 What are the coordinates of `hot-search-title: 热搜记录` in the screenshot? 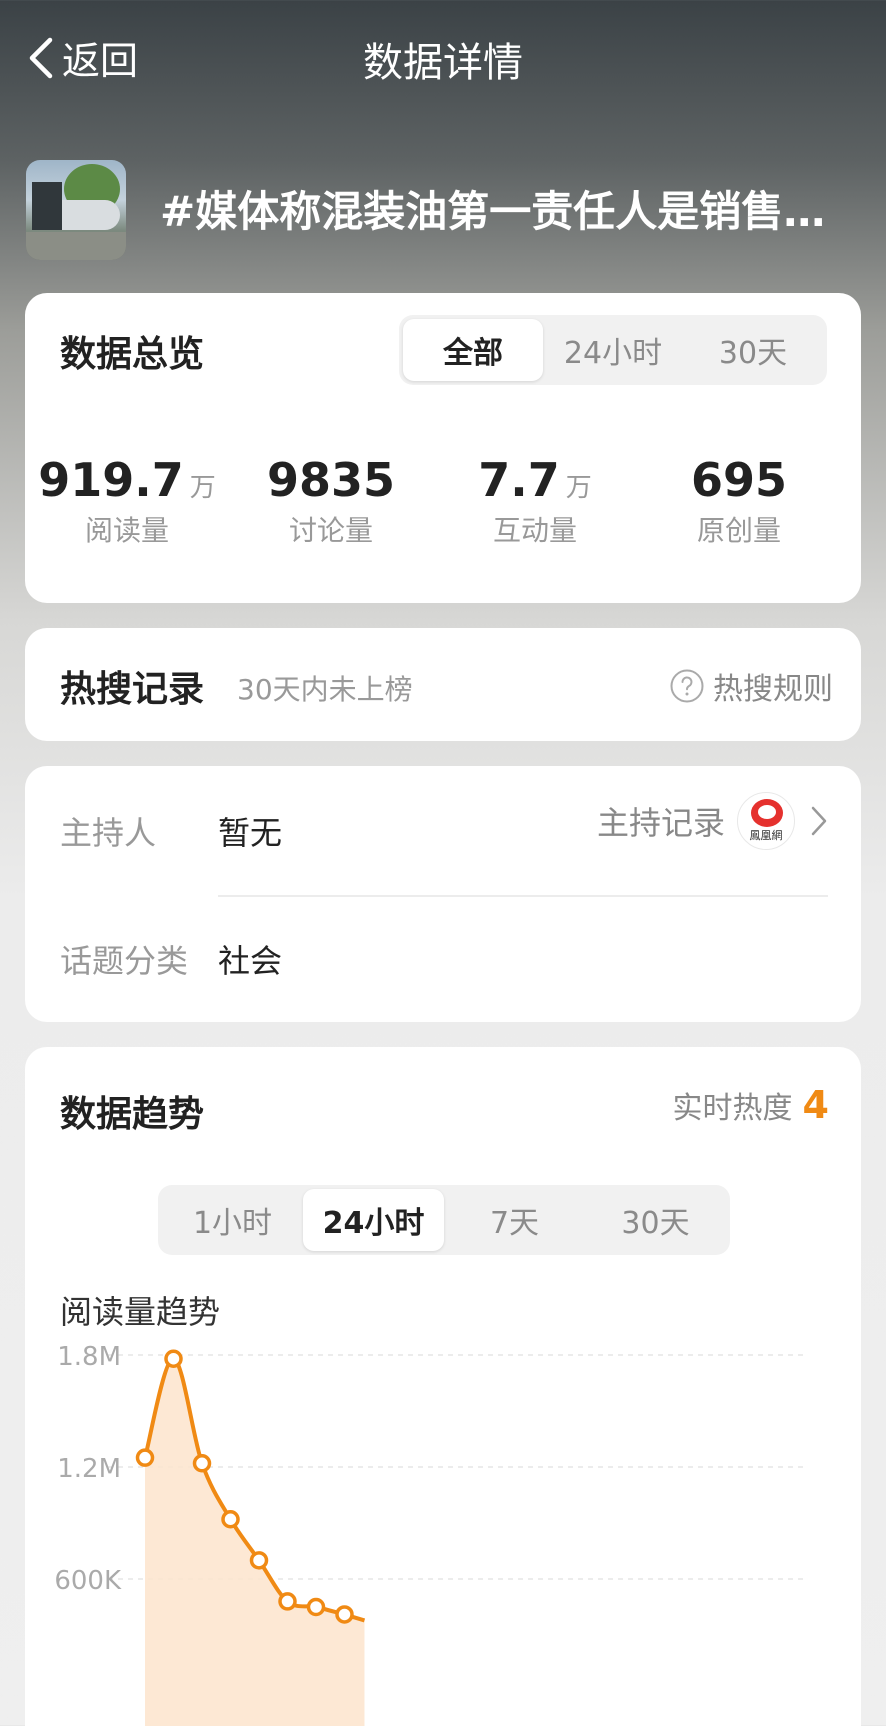 It's located at (132, 689).